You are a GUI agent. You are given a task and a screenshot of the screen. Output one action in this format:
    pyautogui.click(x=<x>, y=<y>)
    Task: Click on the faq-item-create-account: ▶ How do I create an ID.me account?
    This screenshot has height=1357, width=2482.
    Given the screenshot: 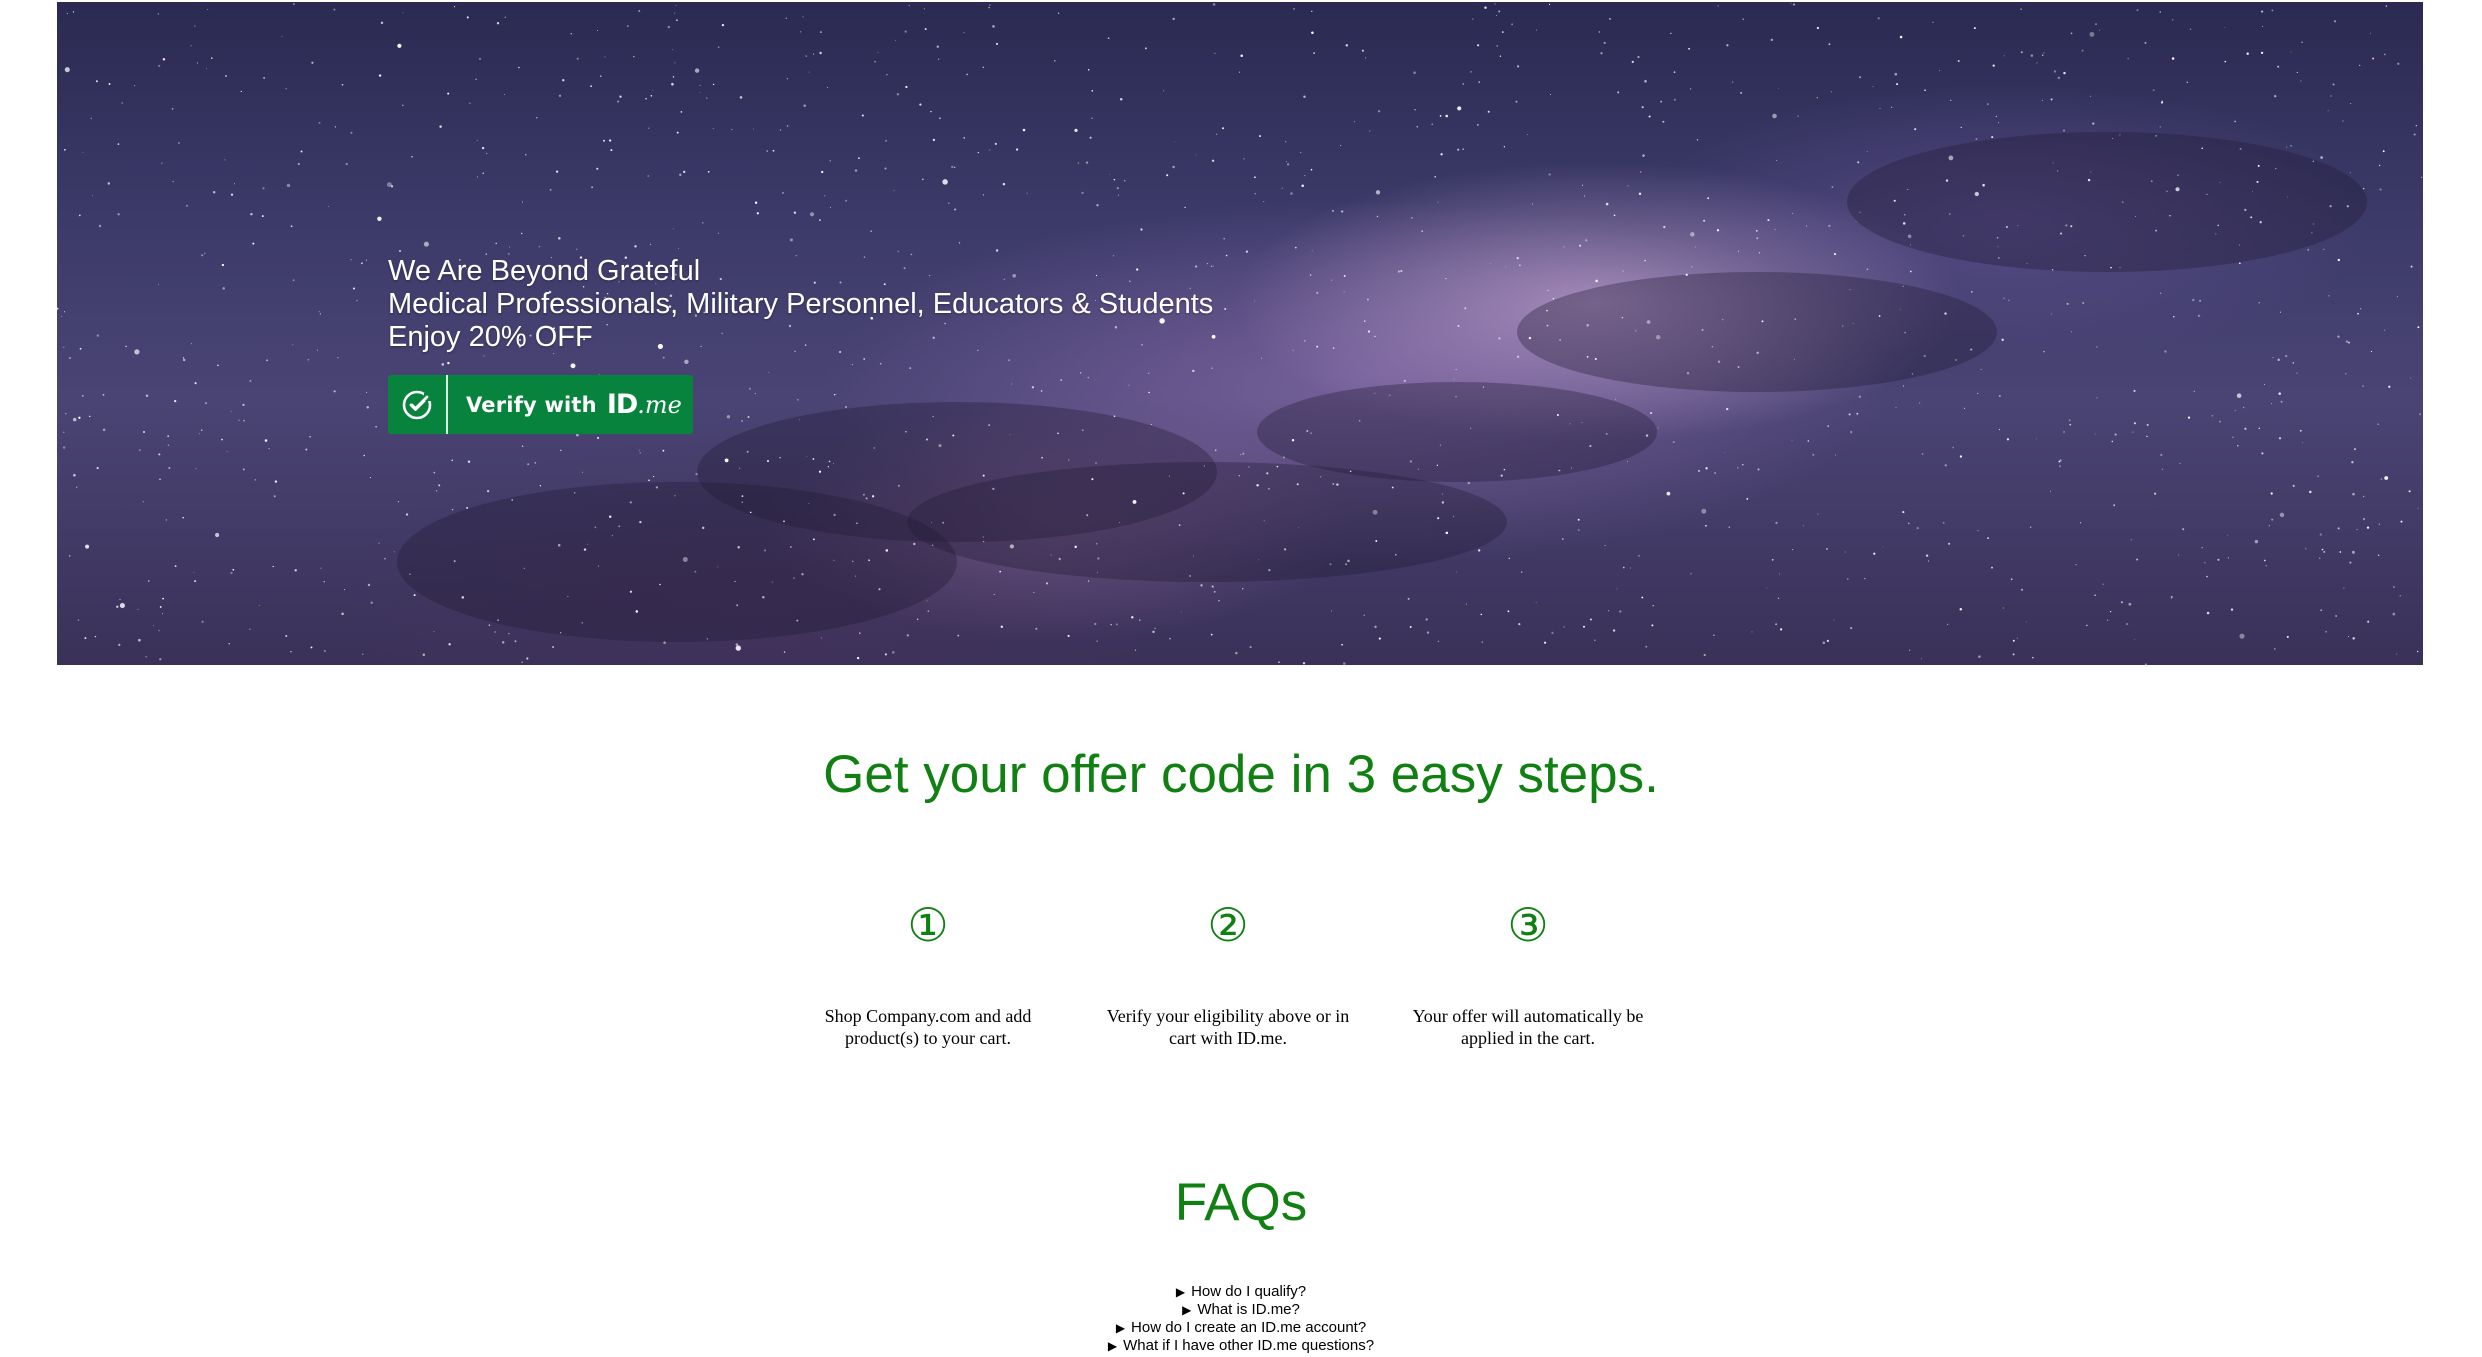 What is the action you would take?
    pyautogui.click(x=1241, y=1328)
    